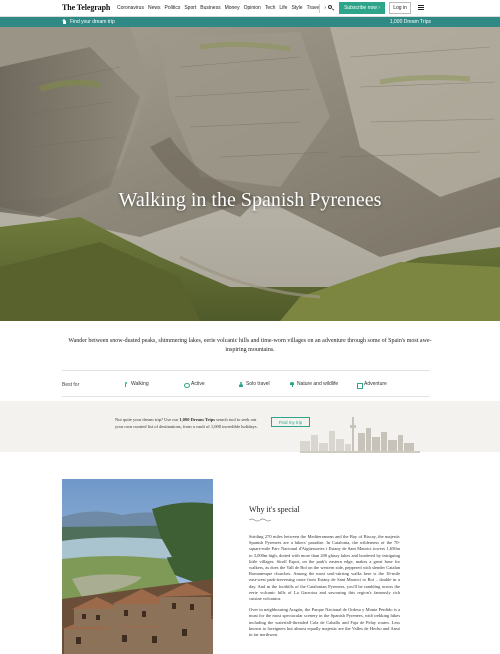  Describe the element at coordinates (92, 22) in the screenshot. I see `breadcrumb: Find your dream trip` at that location.